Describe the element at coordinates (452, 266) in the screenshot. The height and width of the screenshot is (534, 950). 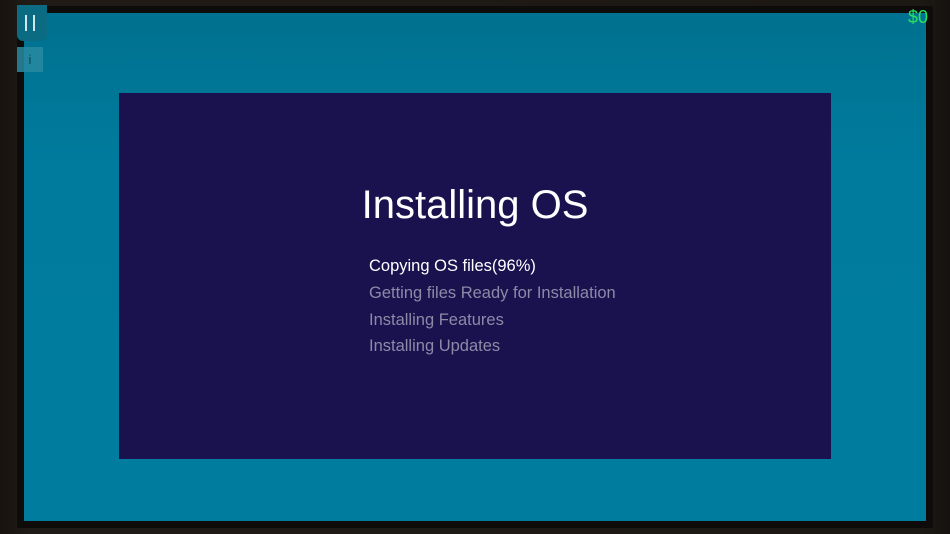
I see `install-step-copying-files: Copying OS files(96%)` at that location.